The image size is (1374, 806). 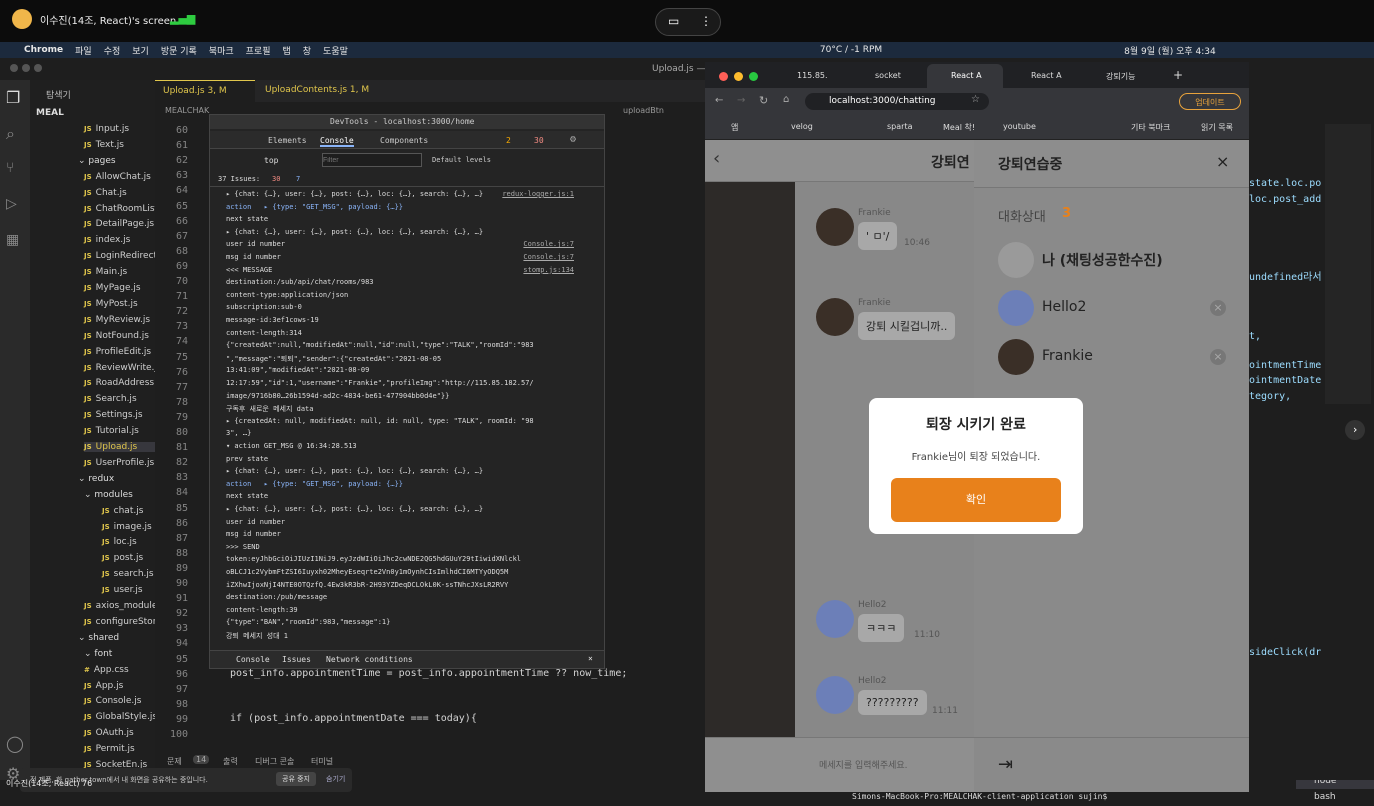 I want to click on menu-profile: 프로필, so click(x=258, y=50).